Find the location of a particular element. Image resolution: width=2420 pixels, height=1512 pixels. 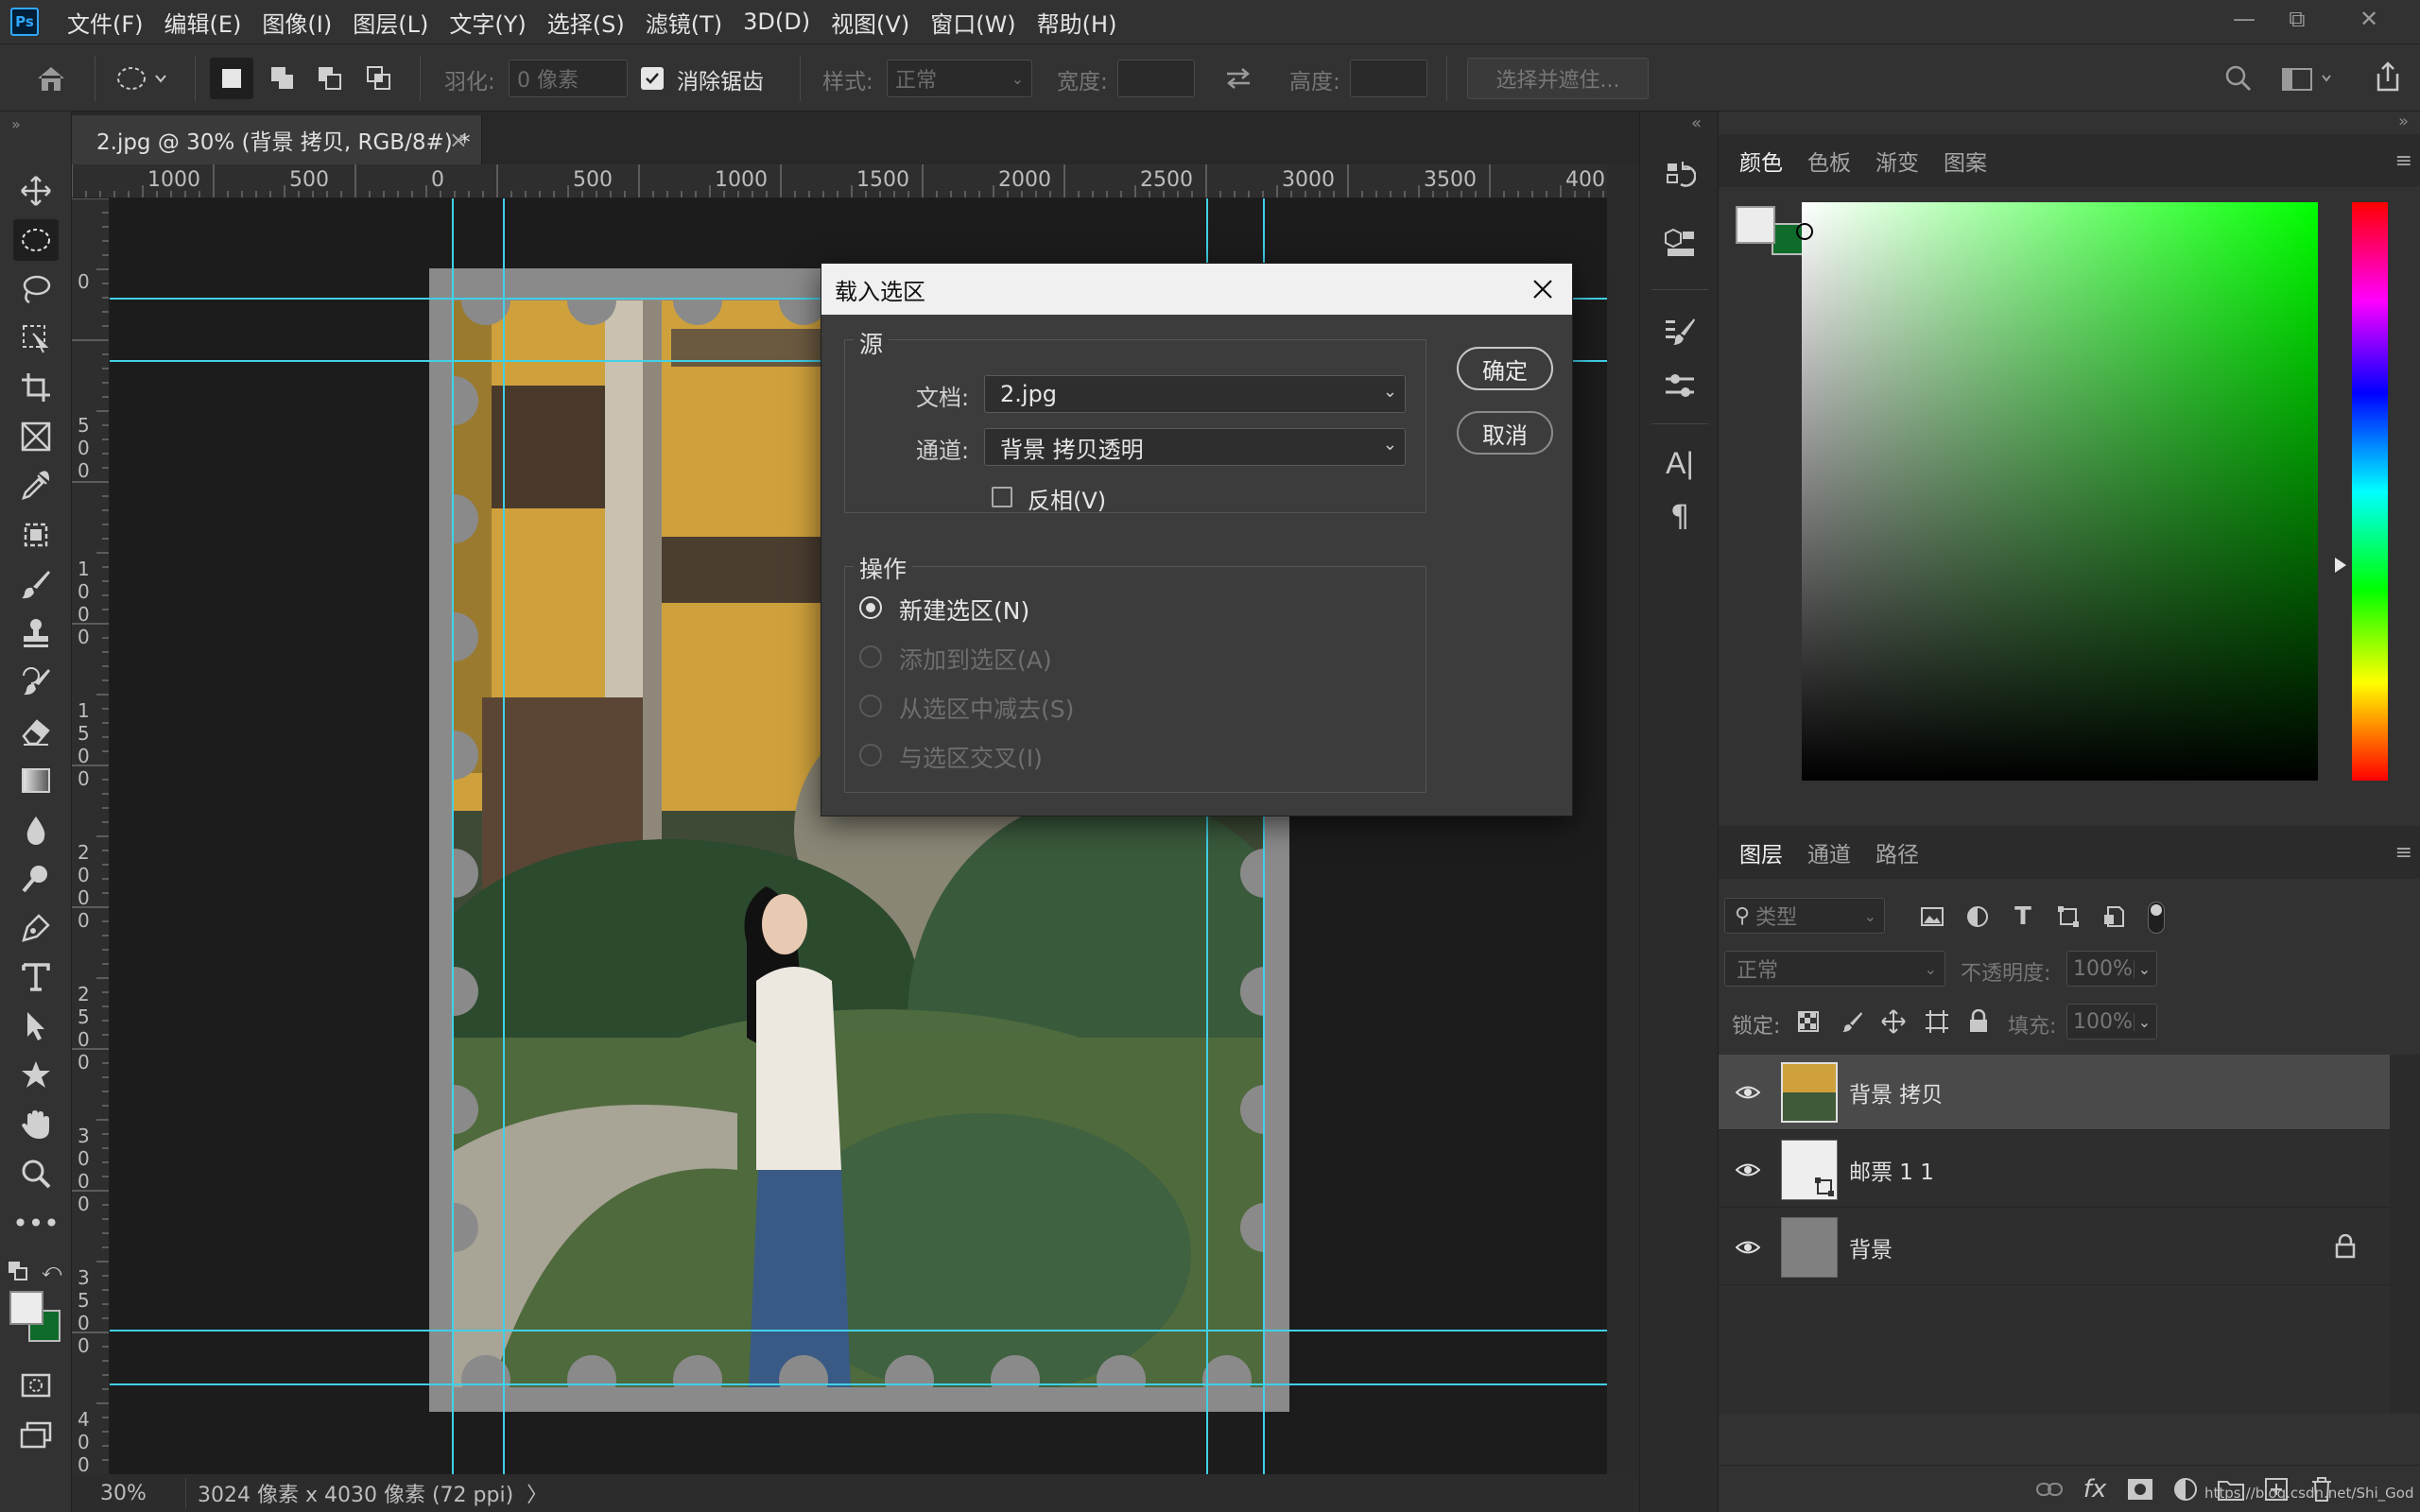

blend-mode-select: 正常 ⌄ is located at coordinates (1834, 969).